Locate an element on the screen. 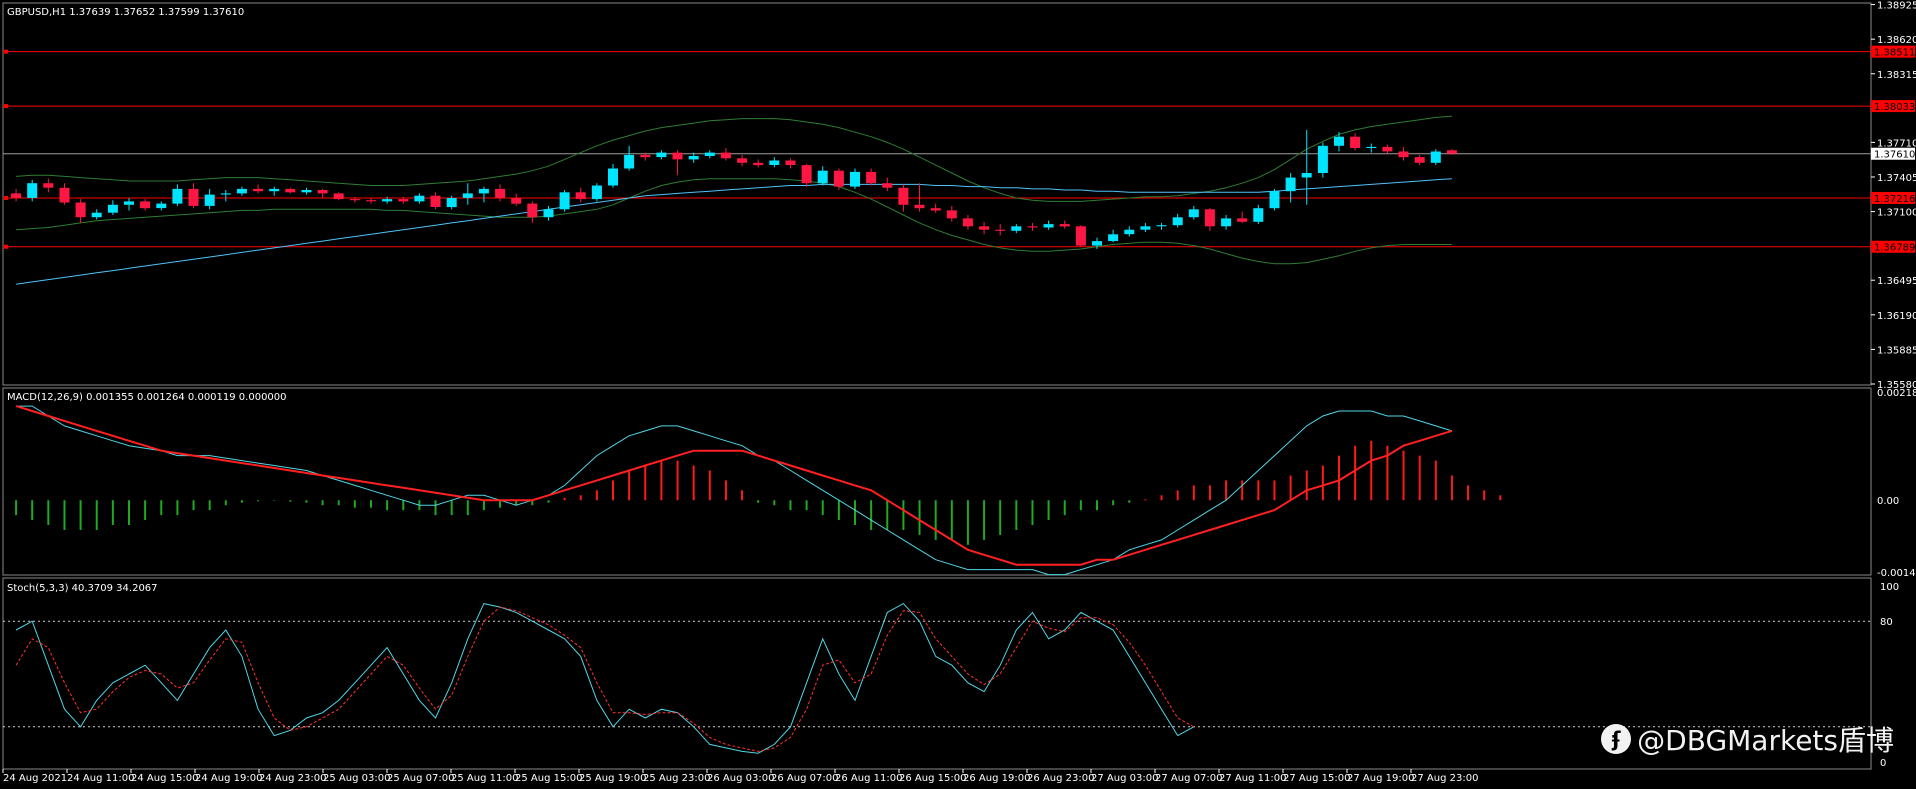  time-tick-label: 25 Aug 15:00 is located at coordinates (548, 778).